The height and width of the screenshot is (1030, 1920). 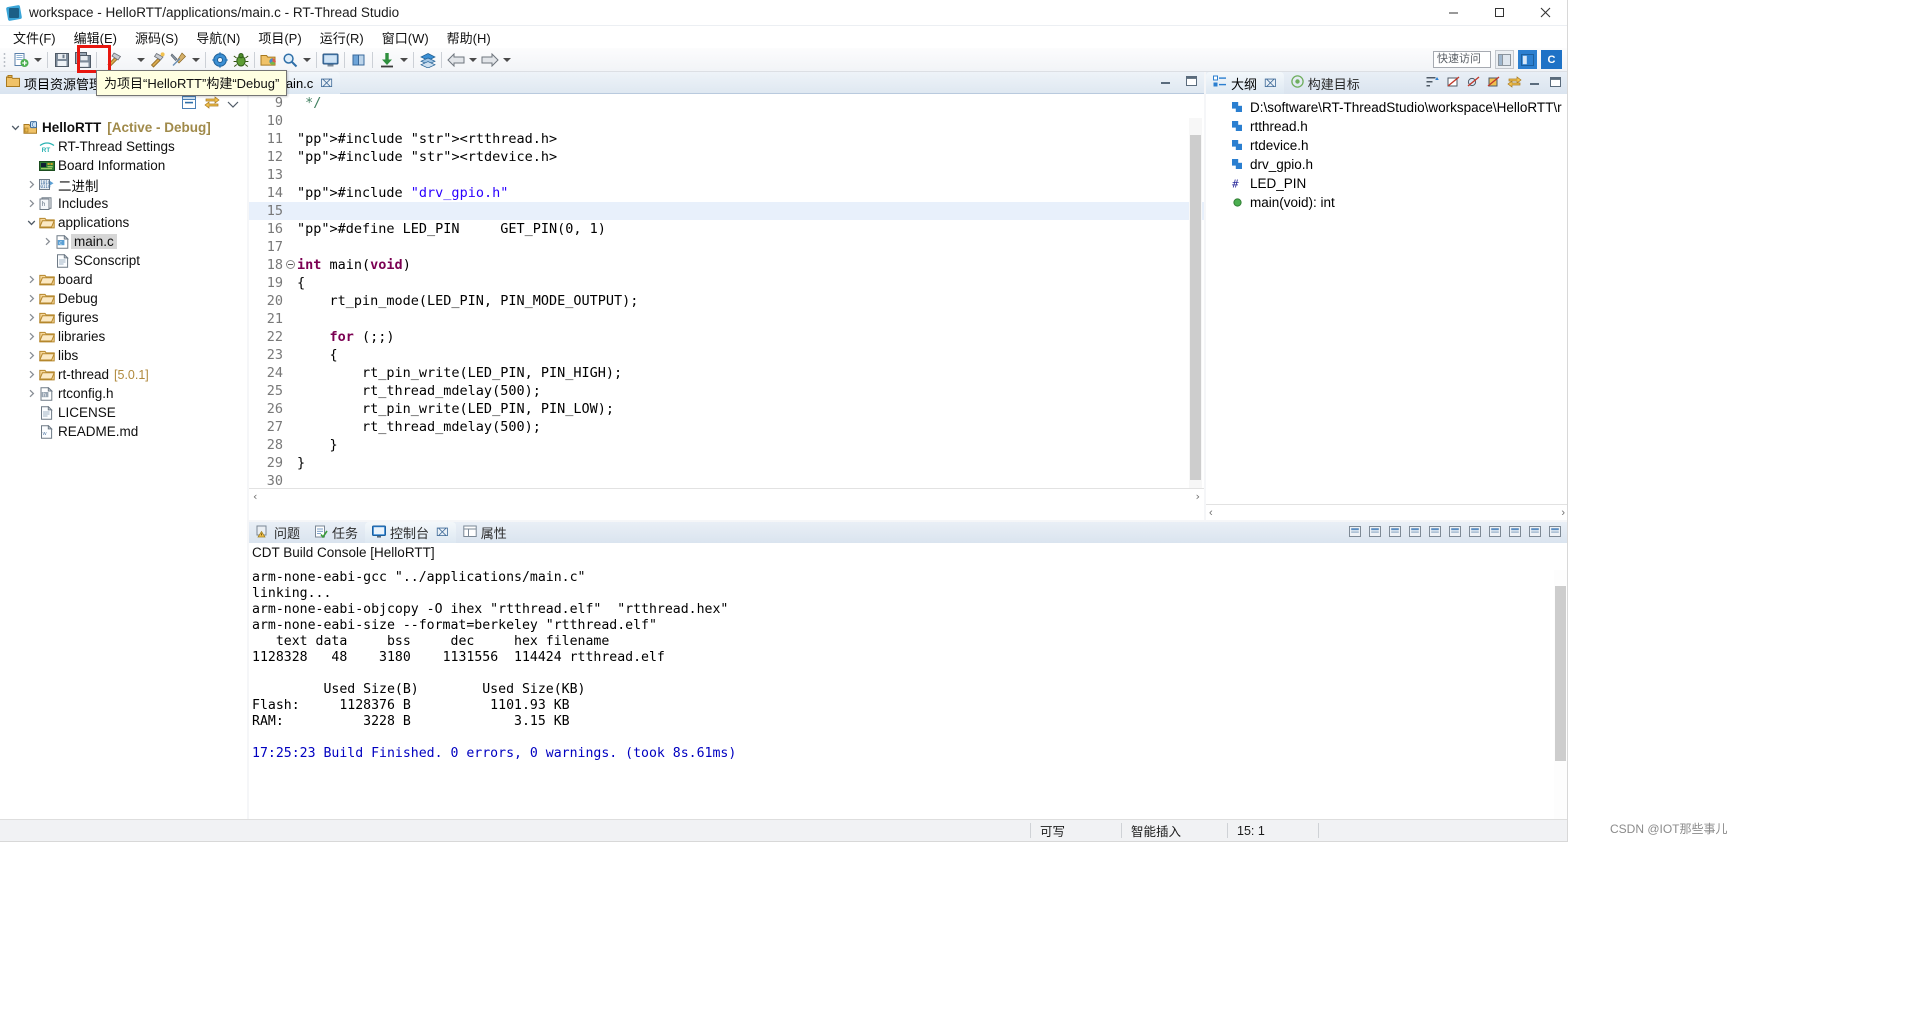 I want to click on search-icon, so click(x=289, y=59).